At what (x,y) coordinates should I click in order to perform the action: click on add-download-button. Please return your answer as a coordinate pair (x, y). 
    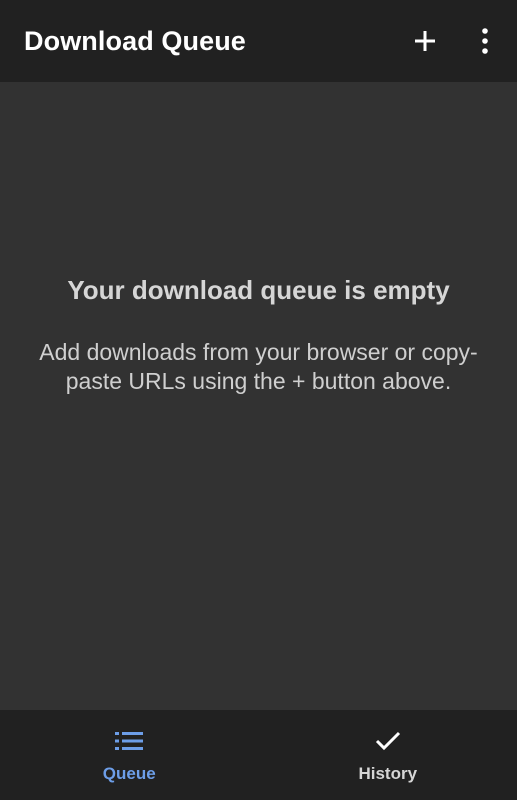
    Looking at the image, I should click on (425, 41).